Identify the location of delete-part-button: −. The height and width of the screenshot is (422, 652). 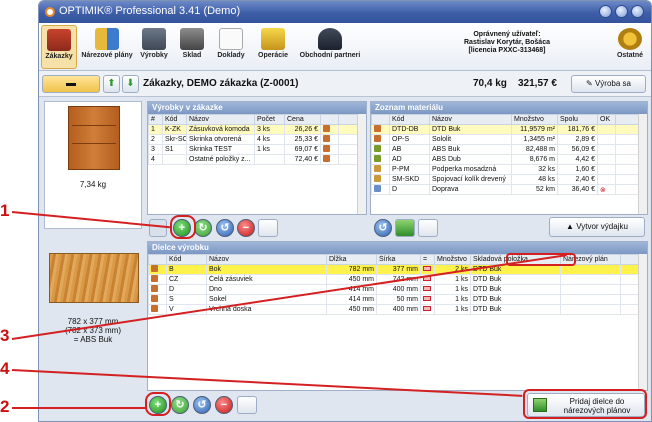
(224, 405).